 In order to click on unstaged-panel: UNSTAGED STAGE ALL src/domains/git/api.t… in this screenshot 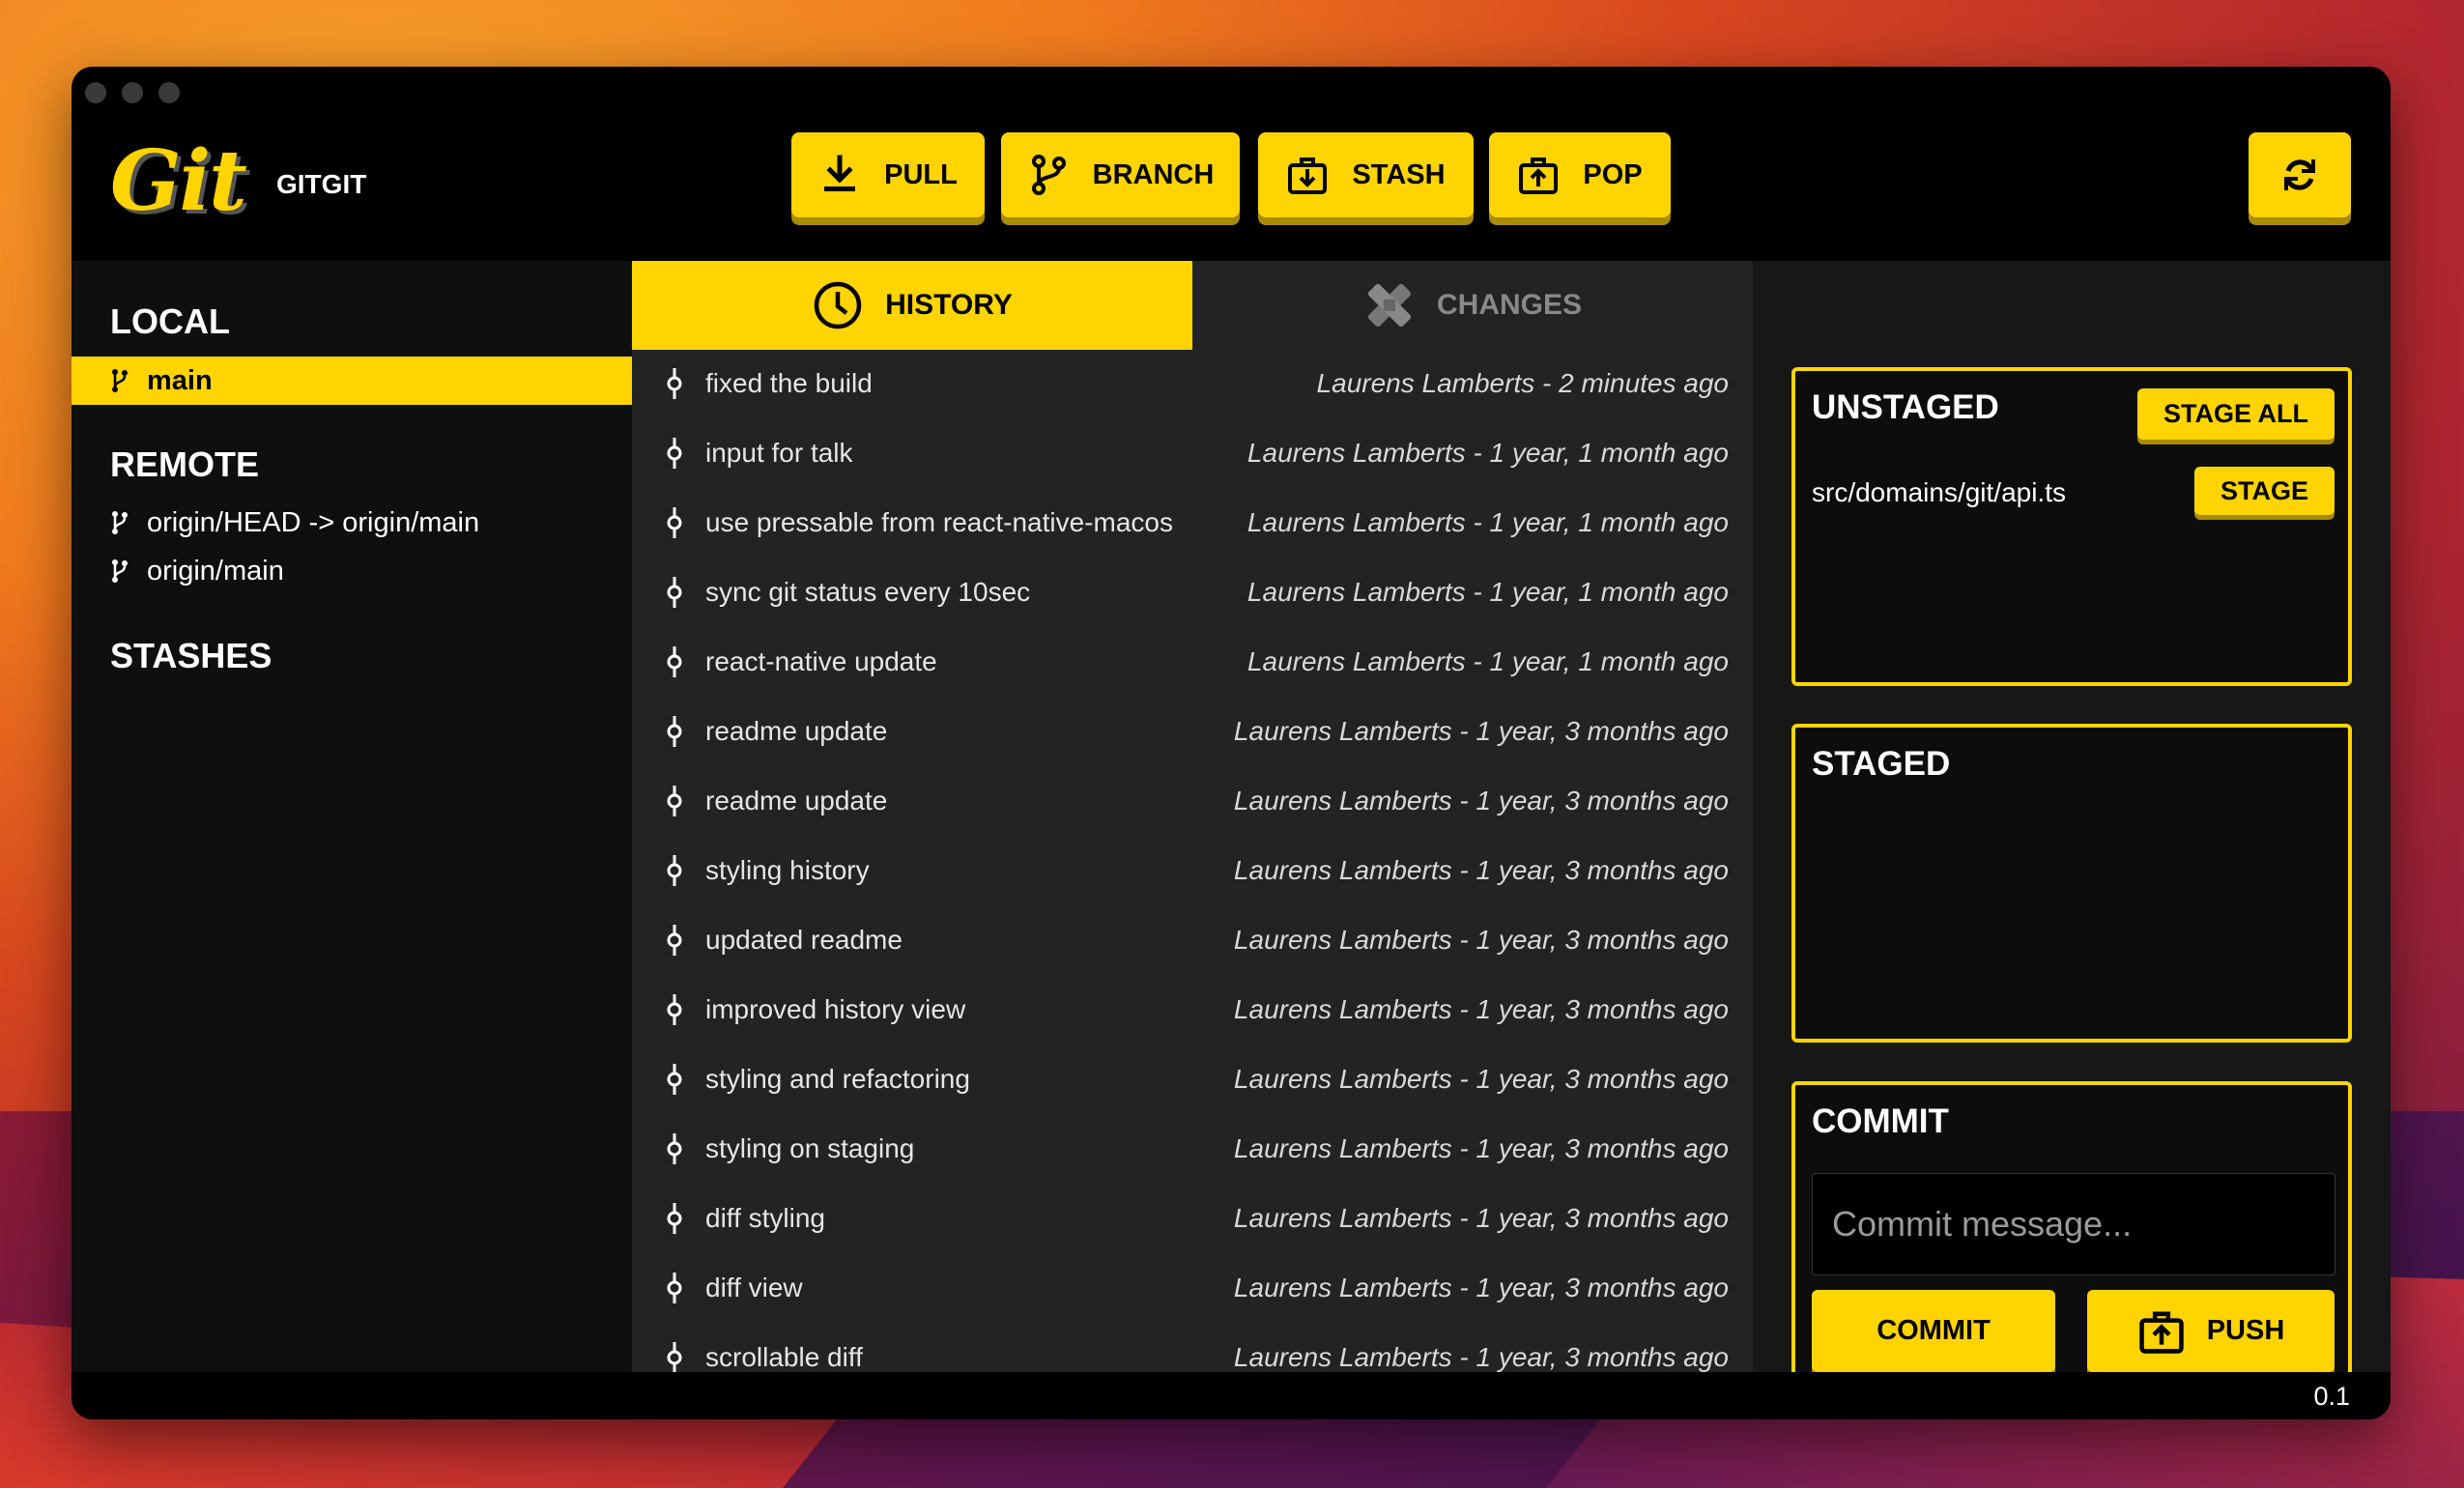, I will do `click(2071, 526)`.